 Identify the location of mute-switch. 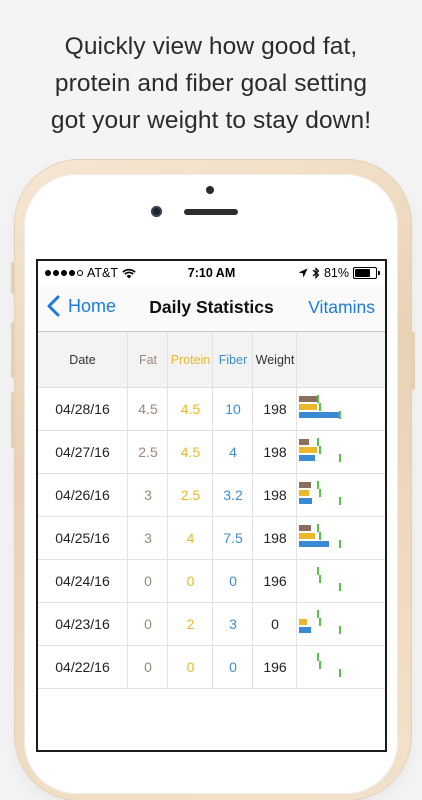
(13, 278).